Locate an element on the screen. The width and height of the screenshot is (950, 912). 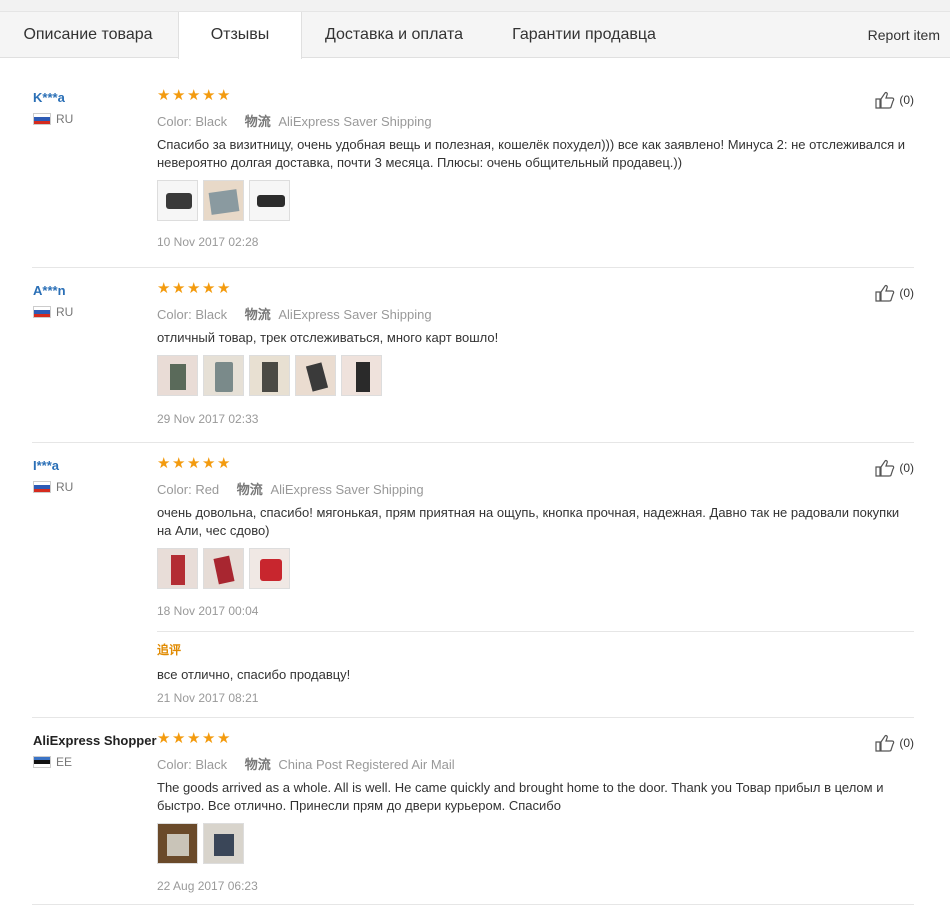
tab-description: Описание товара is located at coordinates (88, 35).